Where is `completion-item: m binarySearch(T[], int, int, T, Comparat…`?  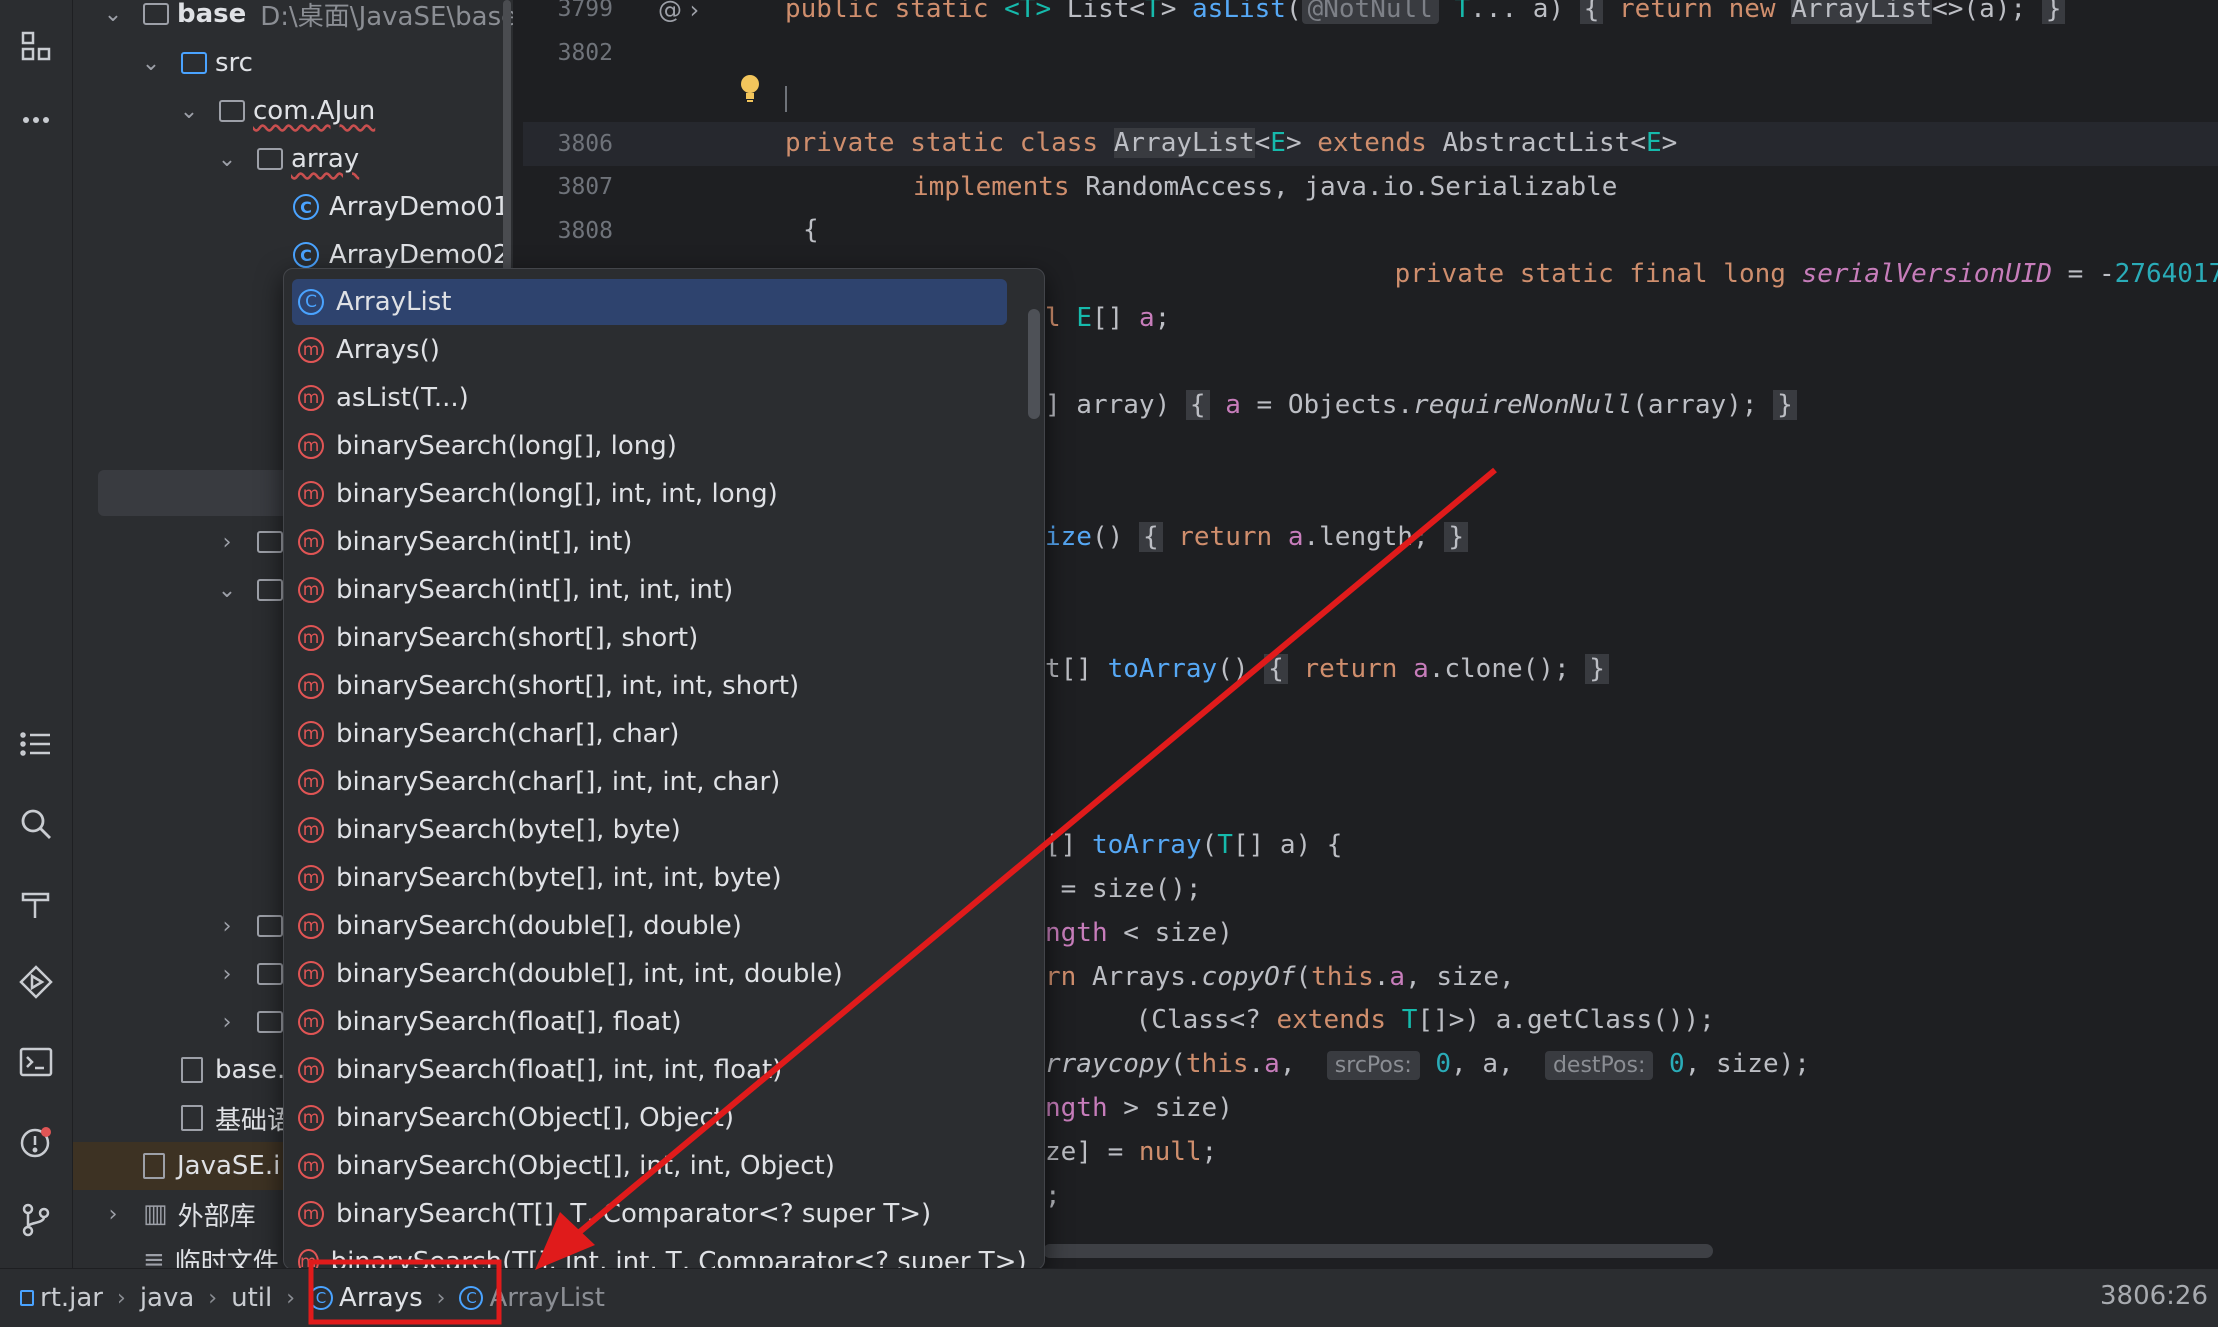 completion-item: m binarySearch(T[], int, int, T, Comparat… is located at coordinates (659, 1254).